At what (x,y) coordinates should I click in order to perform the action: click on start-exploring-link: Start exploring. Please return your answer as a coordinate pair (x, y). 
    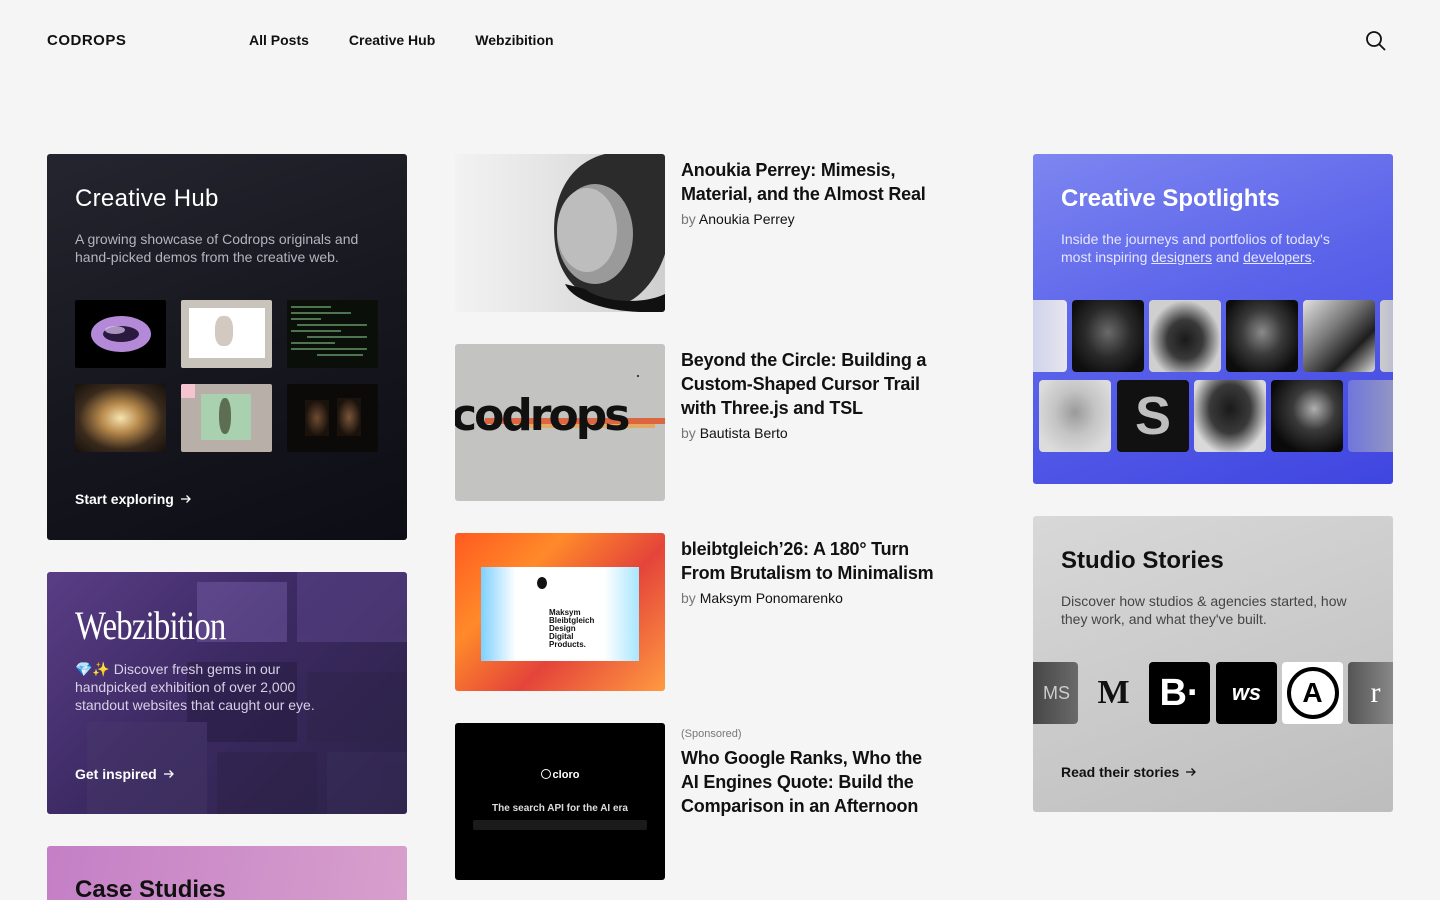
    Looking at the image, I should click on (133, 499).